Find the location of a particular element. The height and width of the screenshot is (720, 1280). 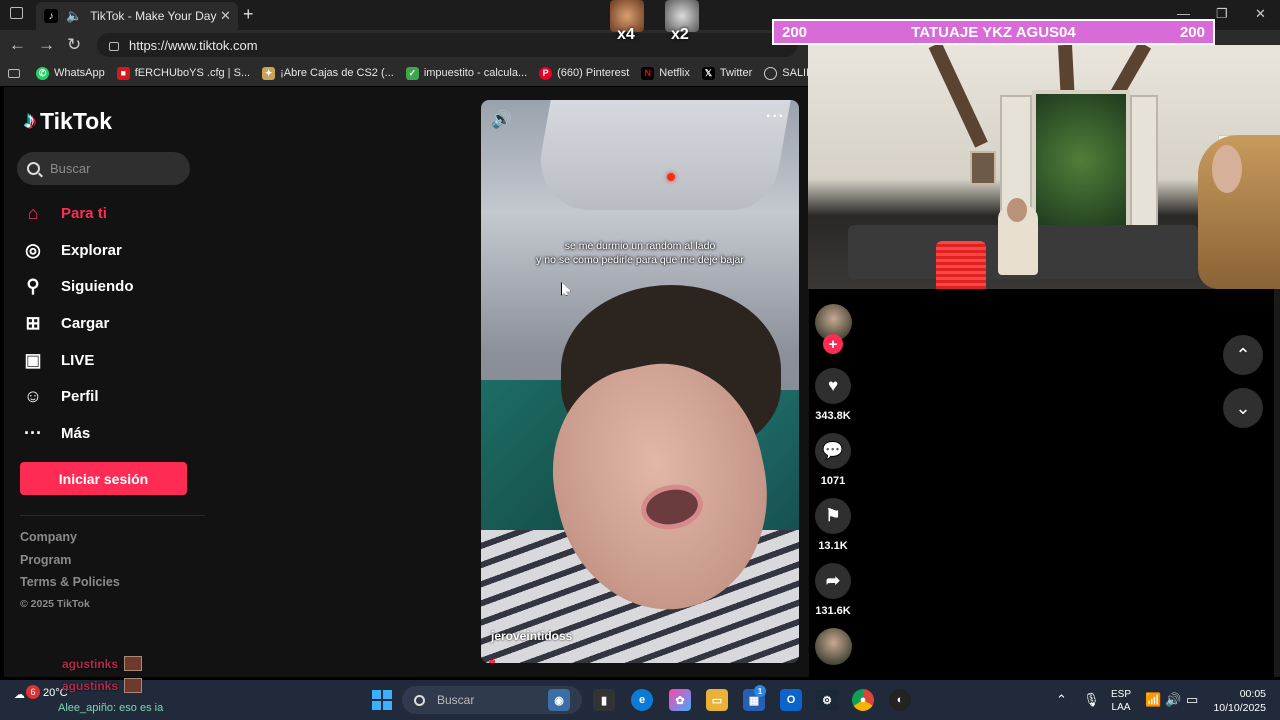

previous-video-button: ⌃ is located at coordinates (1243, 355).